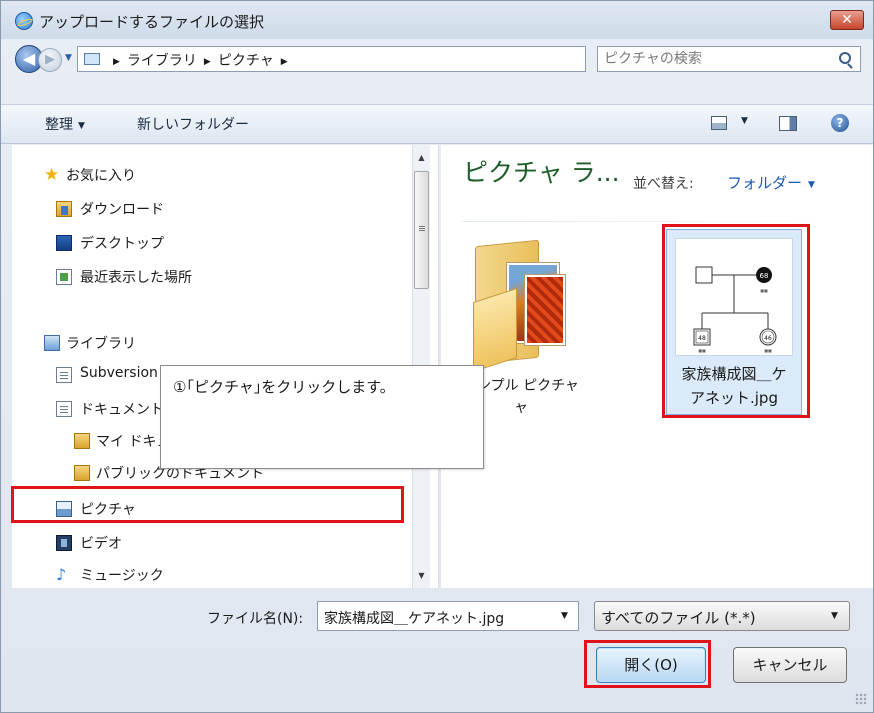  I want to click on nav-item-favorites: ★ お気に入り, so click(212, 175).